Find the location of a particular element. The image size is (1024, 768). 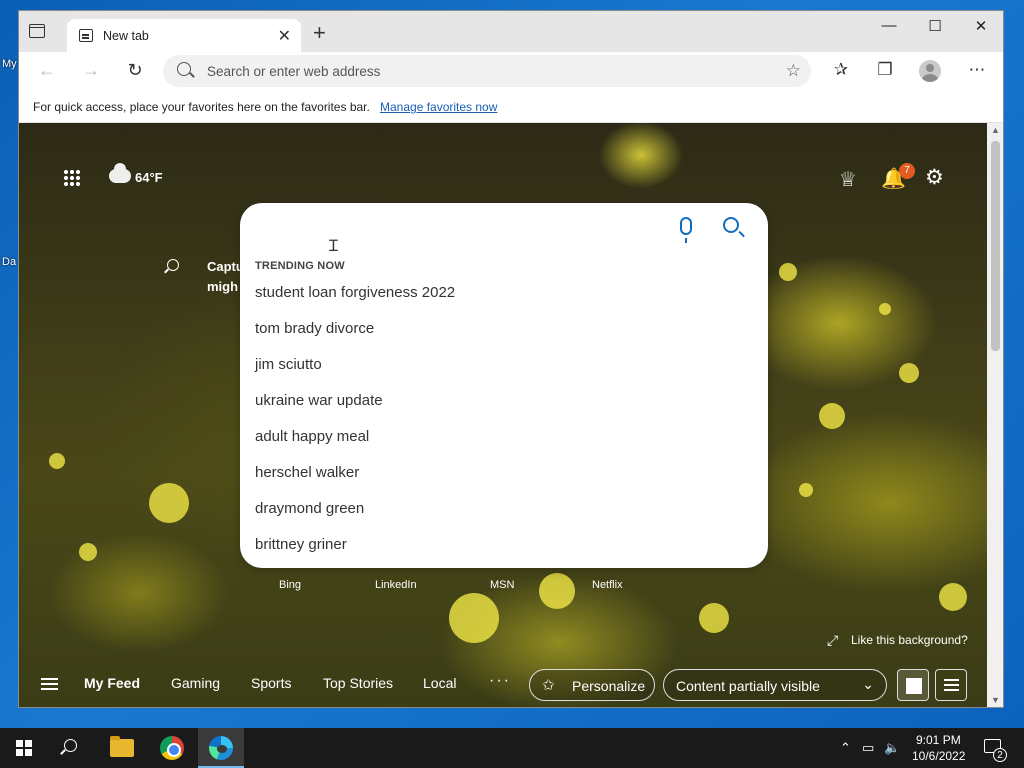

tab-local: Local is located at coordinates (439, 683).